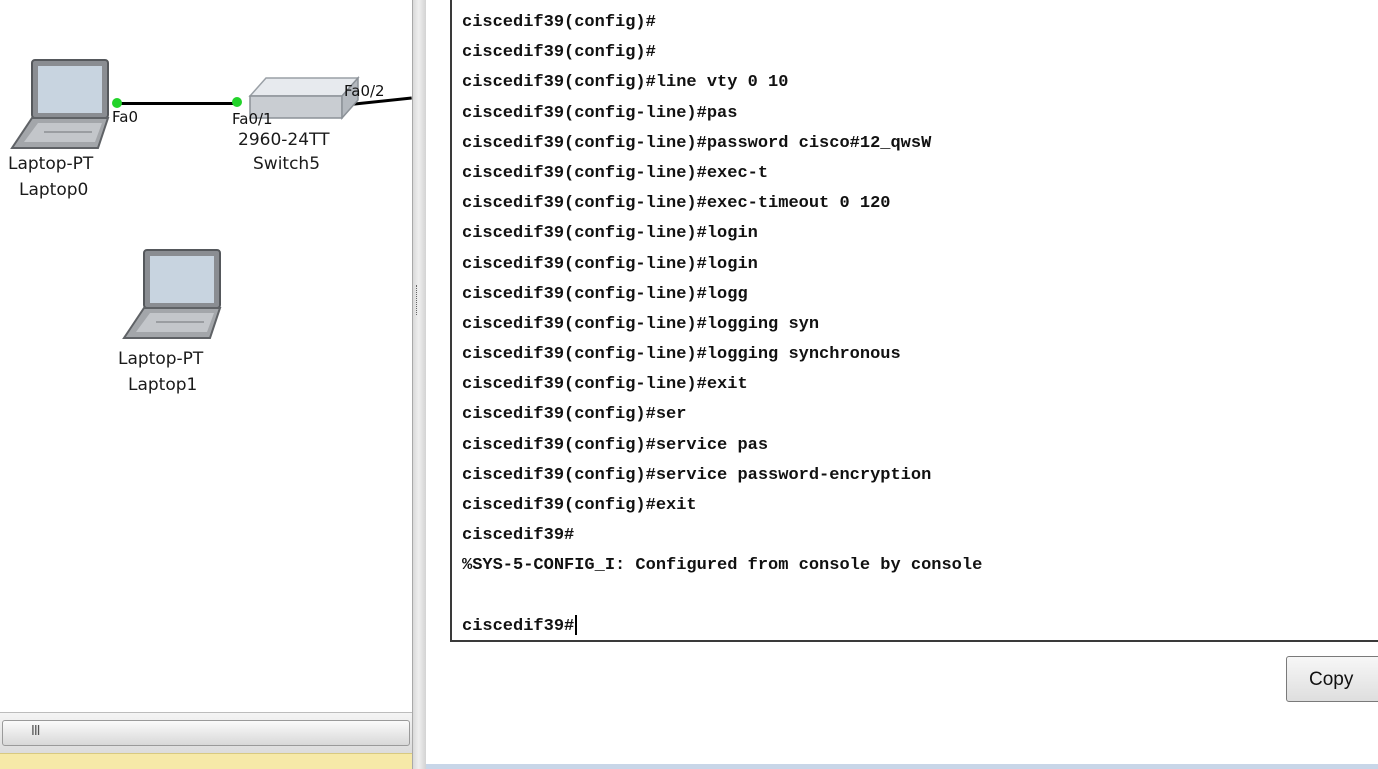  I want to click on terminal-line-text: ciscedif39(config-line)#exec-t, so click(615, 173).